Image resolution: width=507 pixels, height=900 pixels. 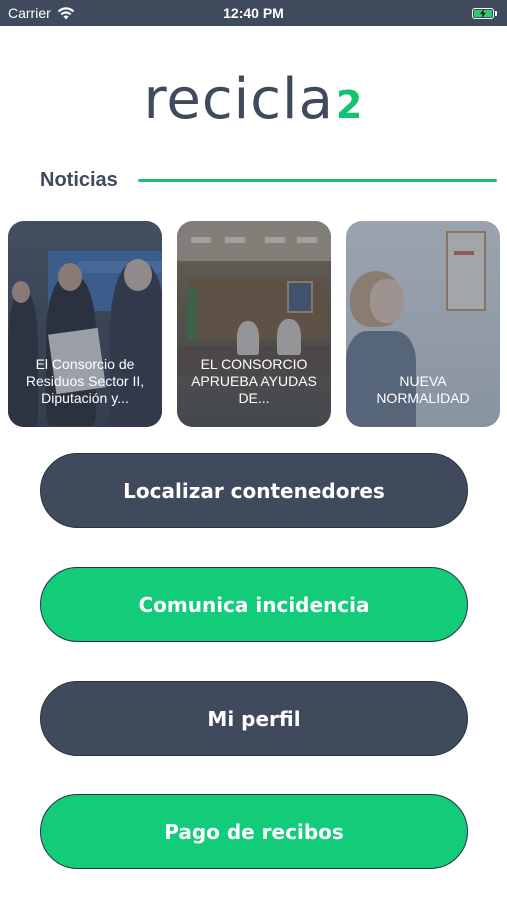 I want to click on charging-bolt-icon, so click(x=483, y=13).